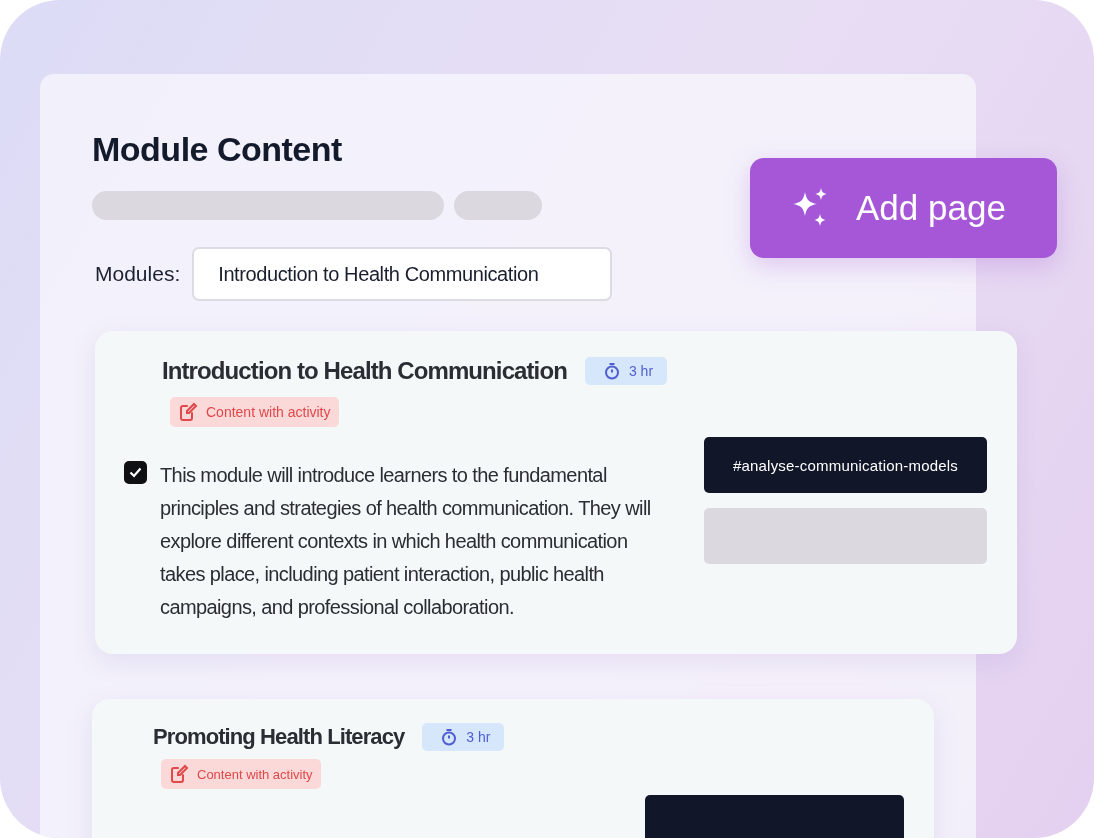  I want to click on page-title: Module Content, so click(217, 149).